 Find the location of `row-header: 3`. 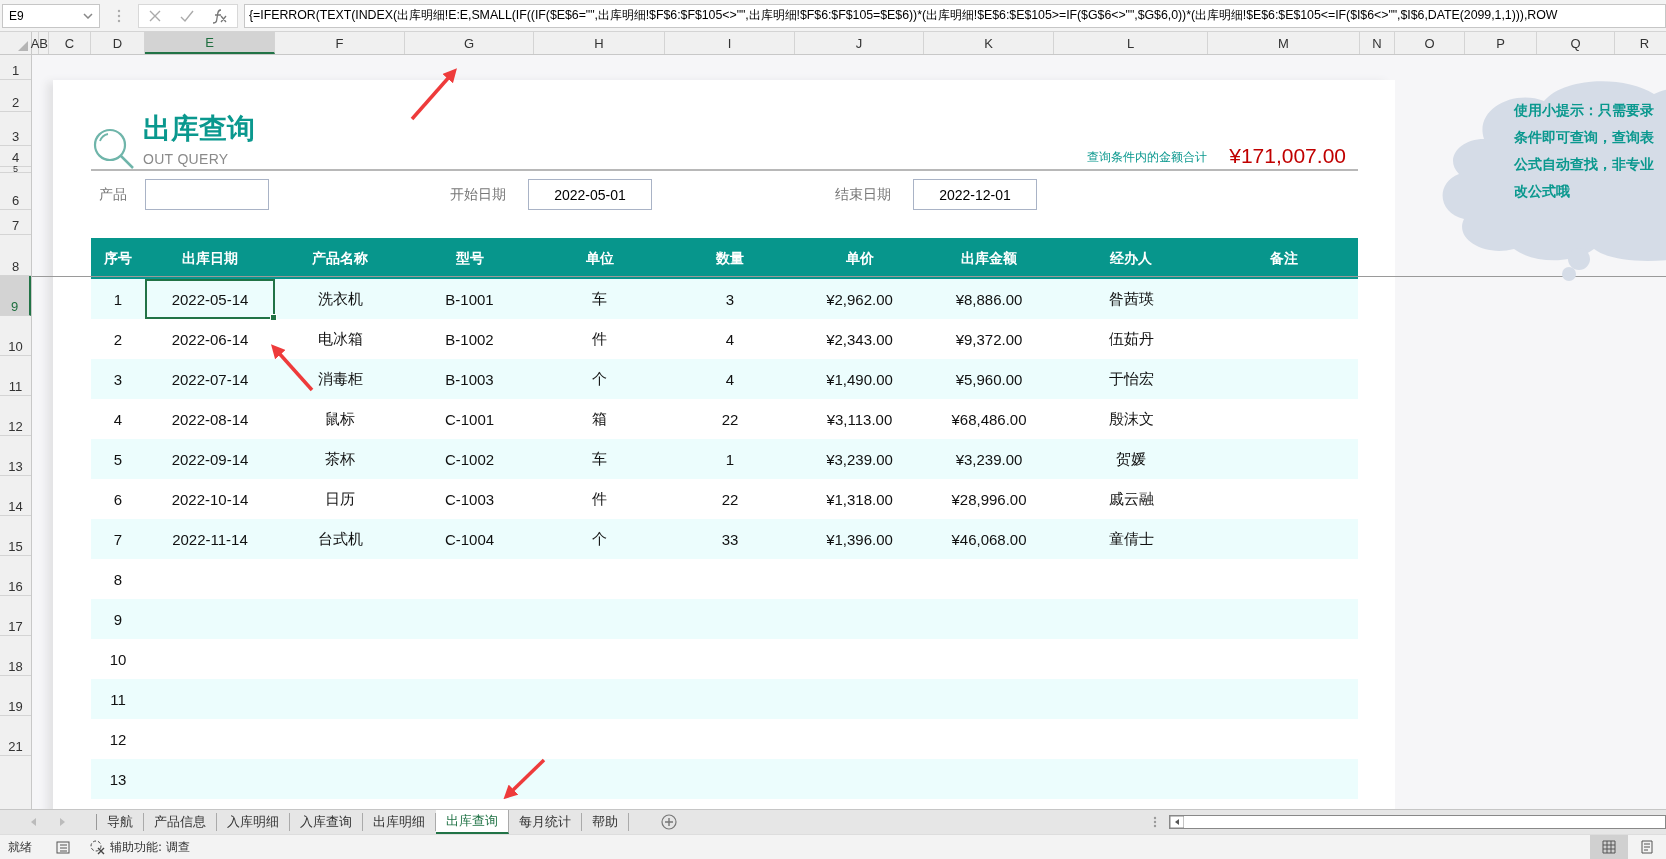

row-header: 3 is located at coordinates (15, 129).